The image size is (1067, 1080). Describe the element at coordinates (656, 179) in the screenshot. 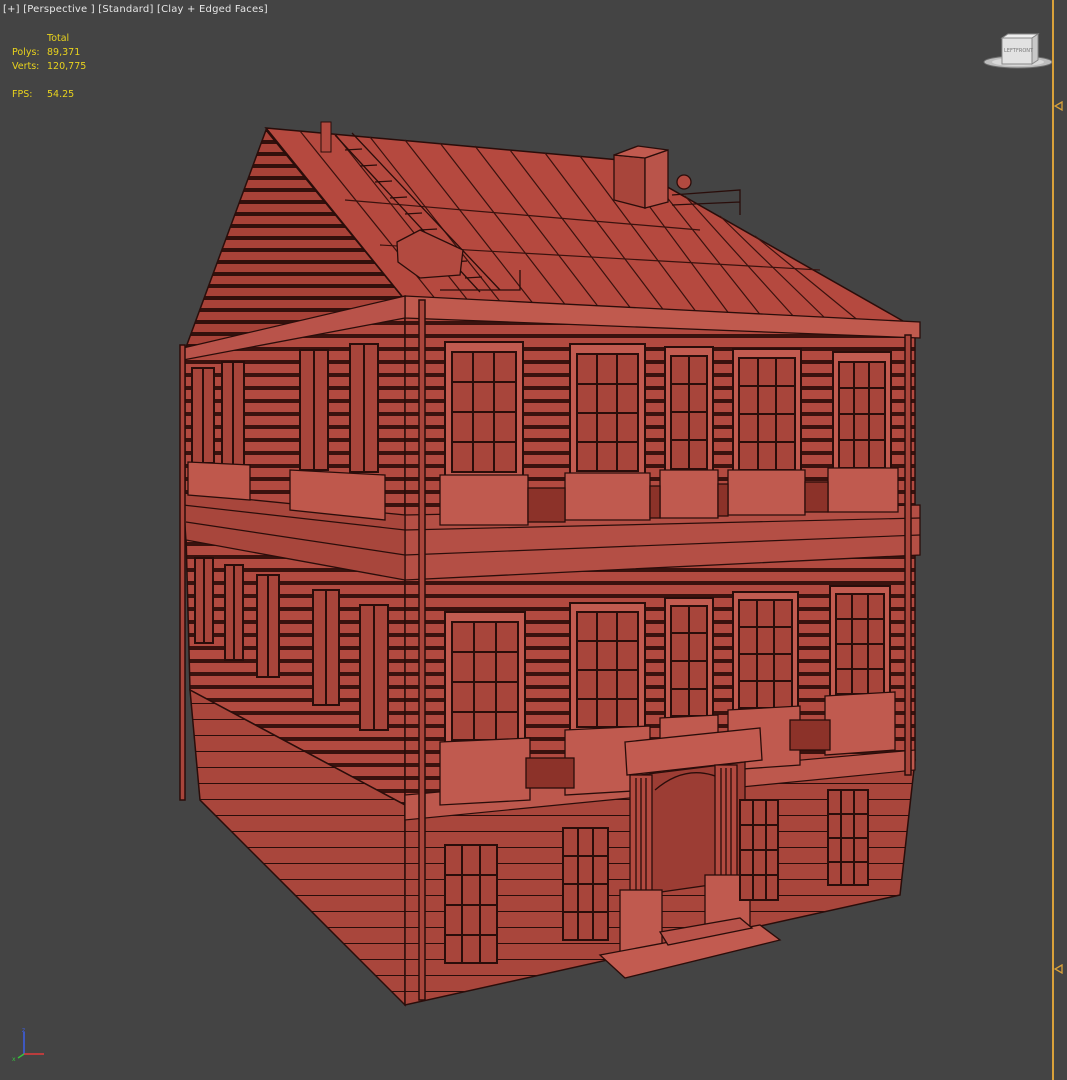

I see `chimney-side` at that location.